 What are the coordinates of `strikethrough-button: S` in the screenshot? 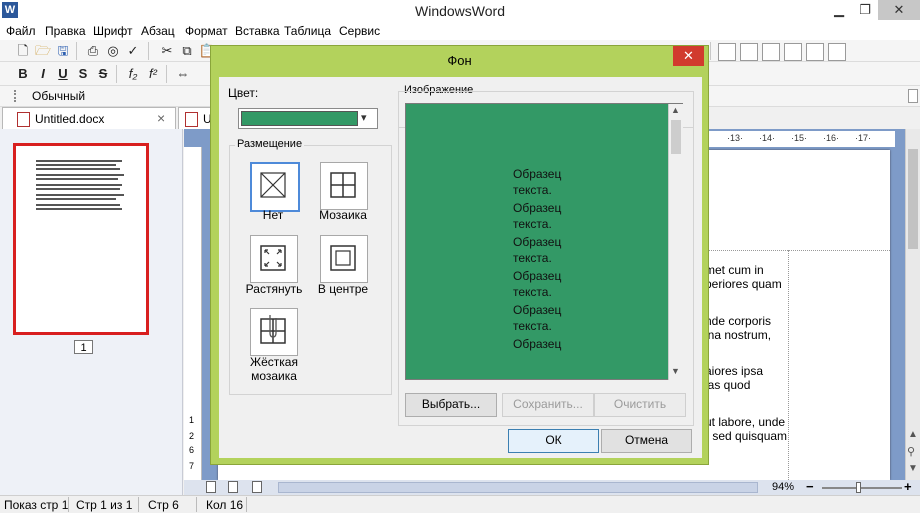 It's located at (103, 74).